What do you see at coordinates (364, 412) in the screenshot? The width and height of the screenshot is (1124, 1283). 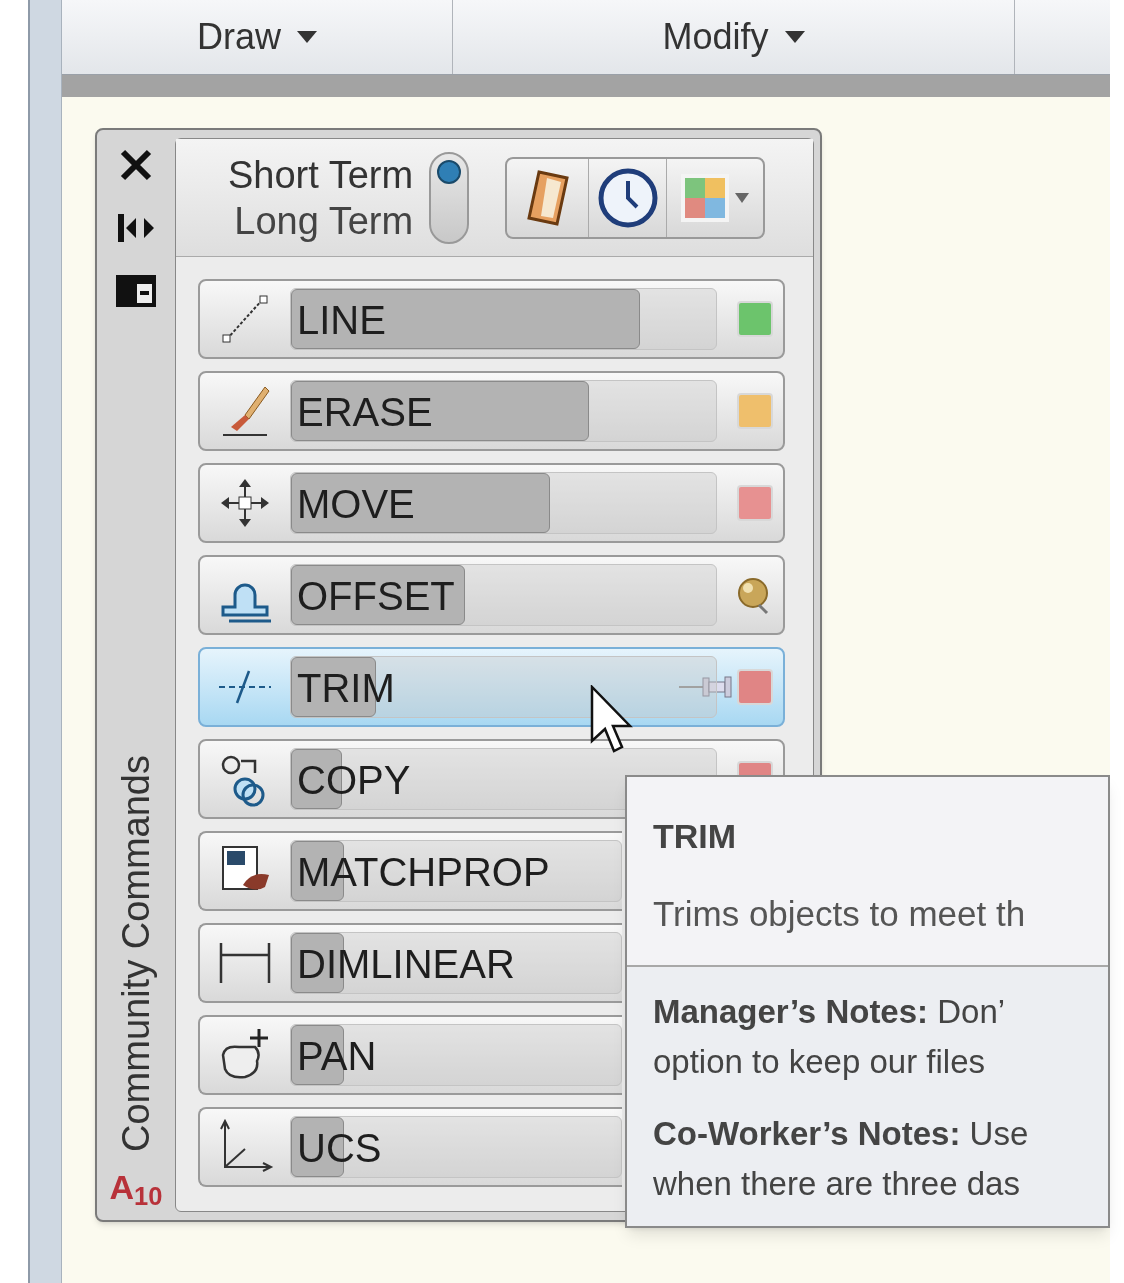 I see `command-label: ERASE` at bounding box center [364, 412].